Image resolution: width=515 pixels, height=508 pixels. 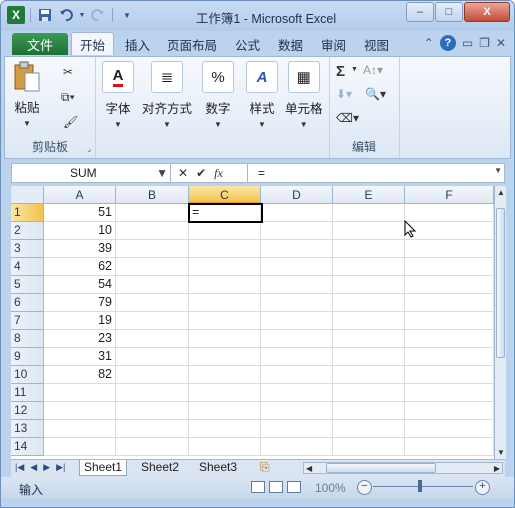 What do you see at coordinates (27, 249) in the screenshot?
I see `row-header: 3` at bounding box center [27, 249].